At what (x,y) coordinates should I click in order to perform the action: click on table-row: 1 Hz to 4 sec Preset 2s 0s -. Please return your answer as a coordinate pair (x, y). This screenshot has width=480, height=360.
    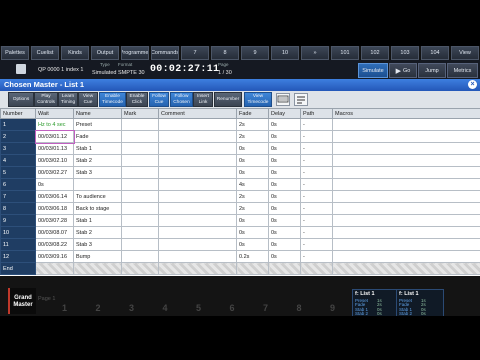
    Looking at the image, I should click on (240, 124).